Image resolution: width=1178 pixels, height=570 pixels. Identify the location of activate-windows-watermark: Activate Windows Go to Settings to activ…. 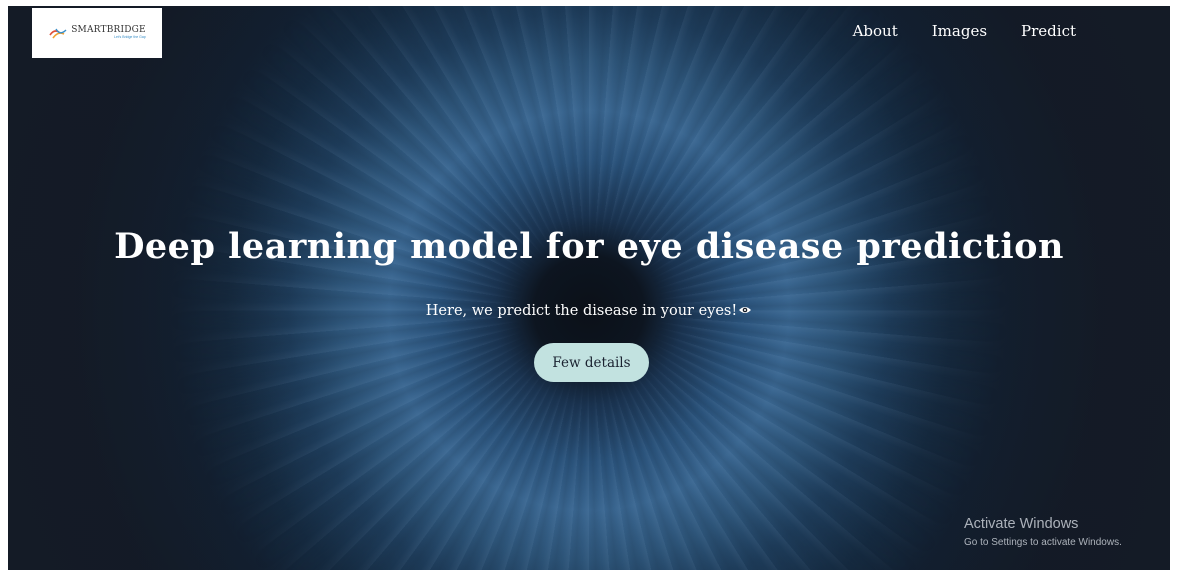
(1043, 532).